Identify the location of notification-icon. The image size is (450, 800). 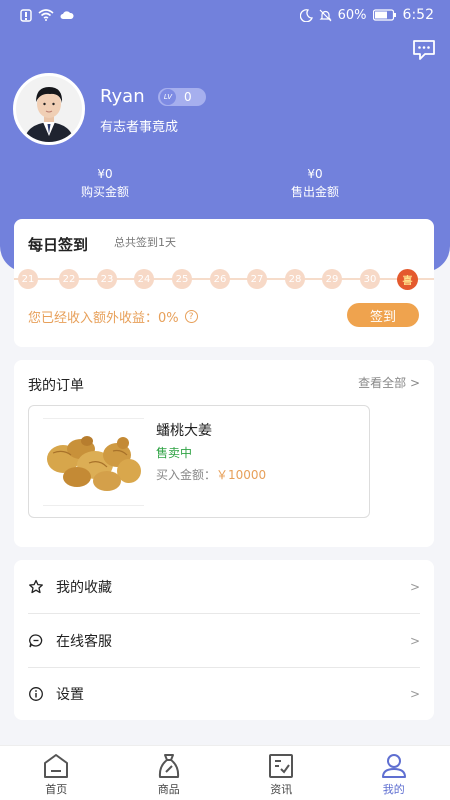
(26, 15).